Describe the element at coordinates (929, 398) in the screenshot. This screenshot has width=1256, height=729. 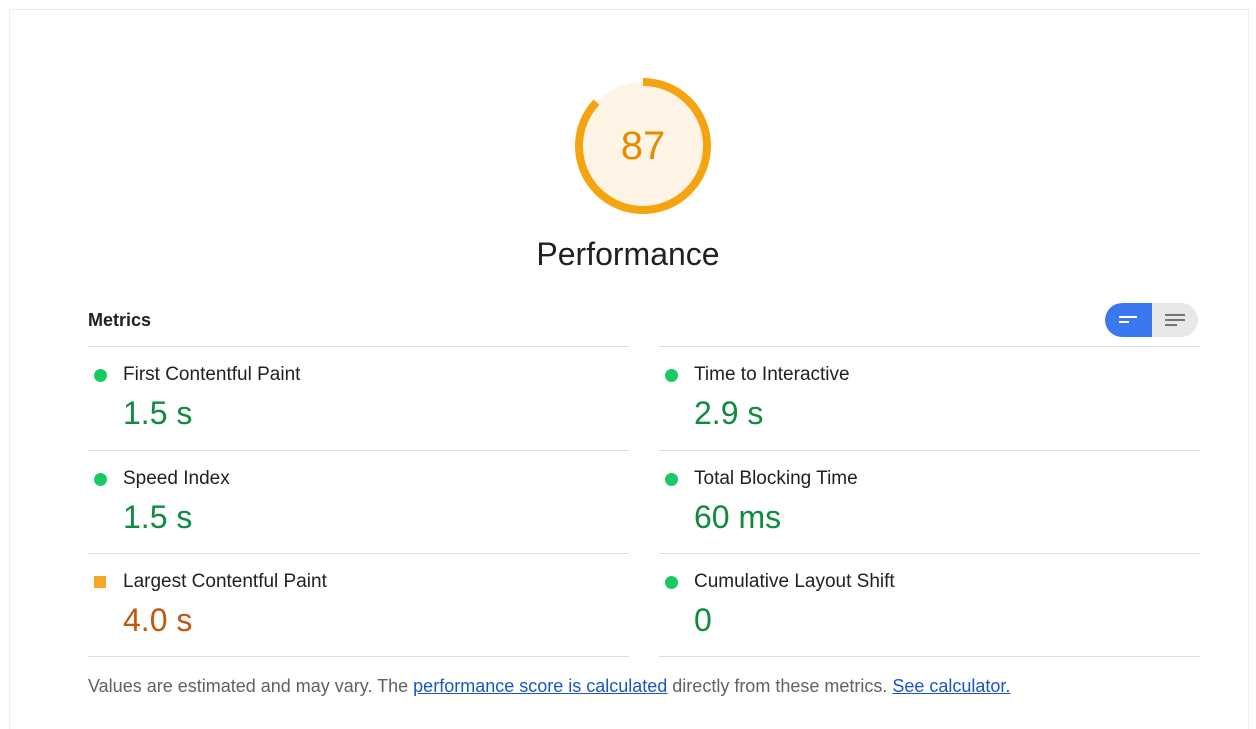
I see `metric-time-to-interactive: Time to Interactive 2.9 s` at that location.